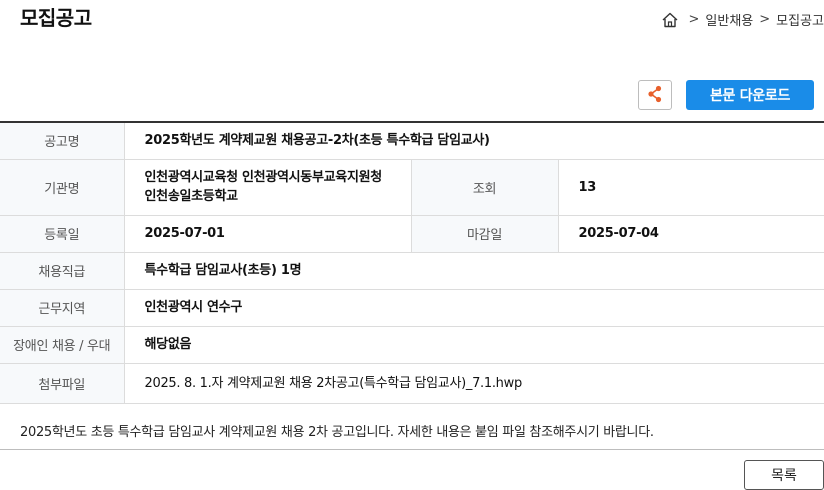  Describe the element at coordinates (56, 18) in the screenshot. I see `page-title: 모집공고` at that location.